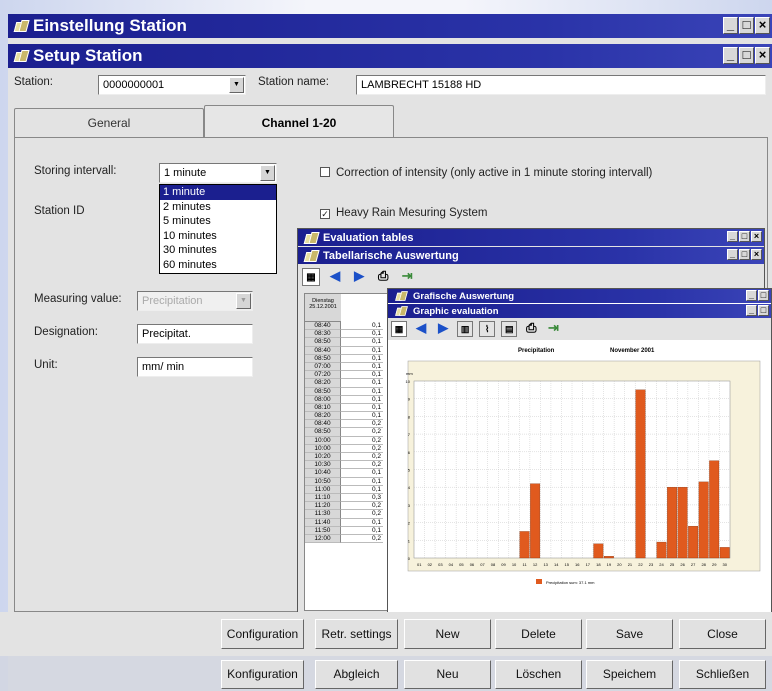 This screenshot has width=772, height=691. Describe the element at coordinates (262, 634) in the screenshot. I see `button-en-configuration: Configuration` at that location.